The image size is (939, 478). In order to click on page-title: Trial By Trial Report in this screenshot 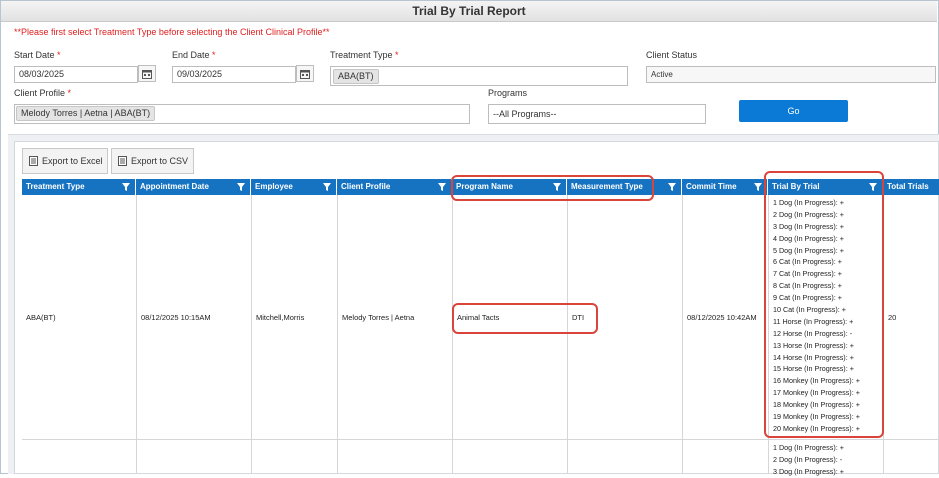, I will do `click(469, 11)`.